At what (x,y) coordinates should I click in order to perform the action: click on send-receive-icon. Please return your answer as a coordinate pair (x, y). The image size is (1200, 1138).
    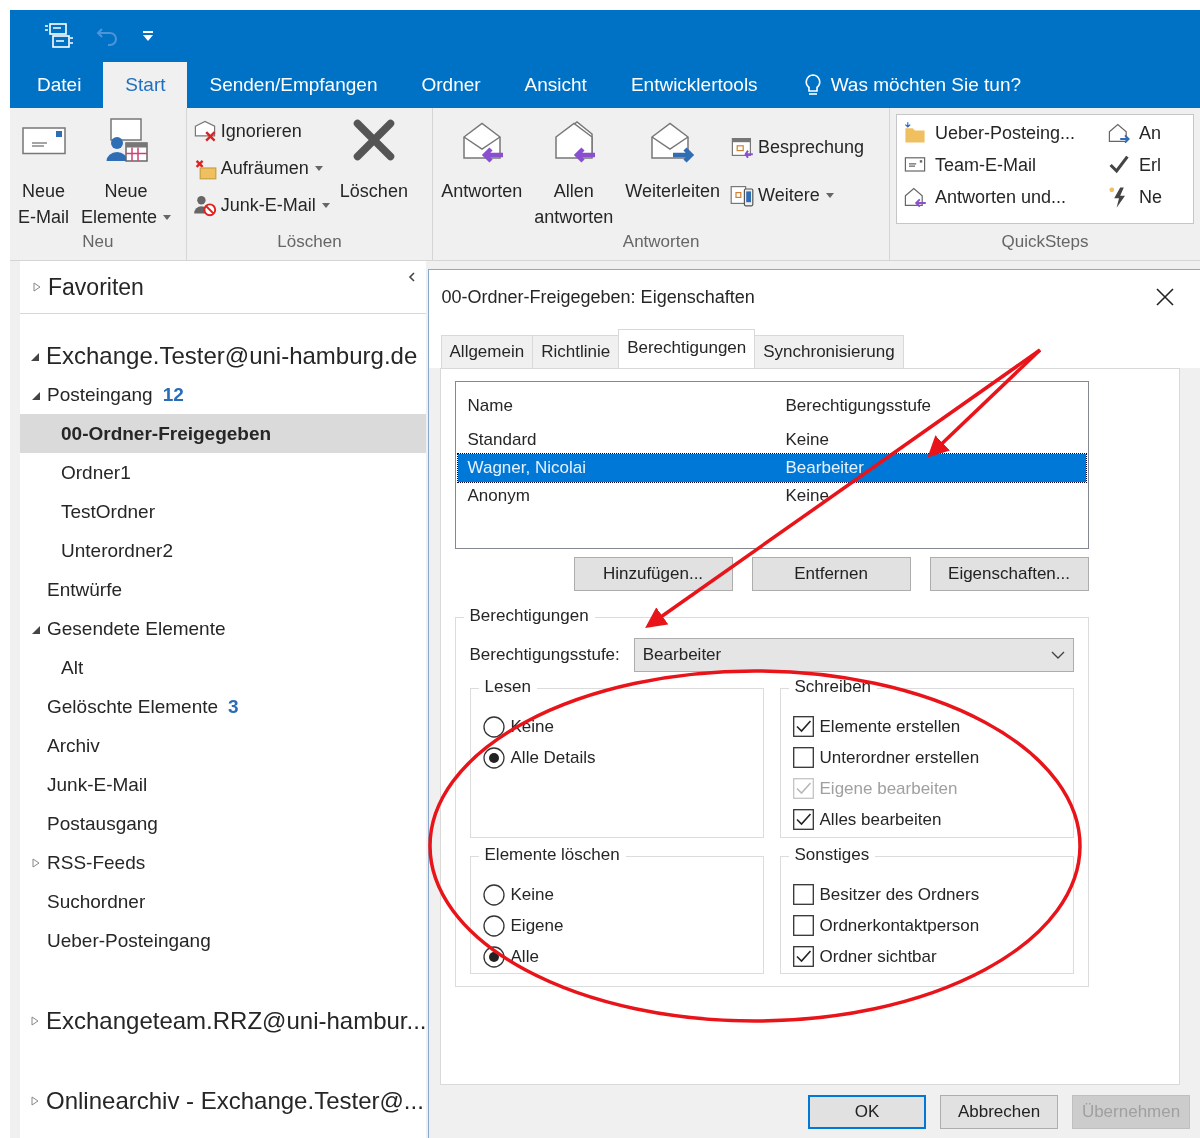
    Looking at the image, I should click on (59, 36).